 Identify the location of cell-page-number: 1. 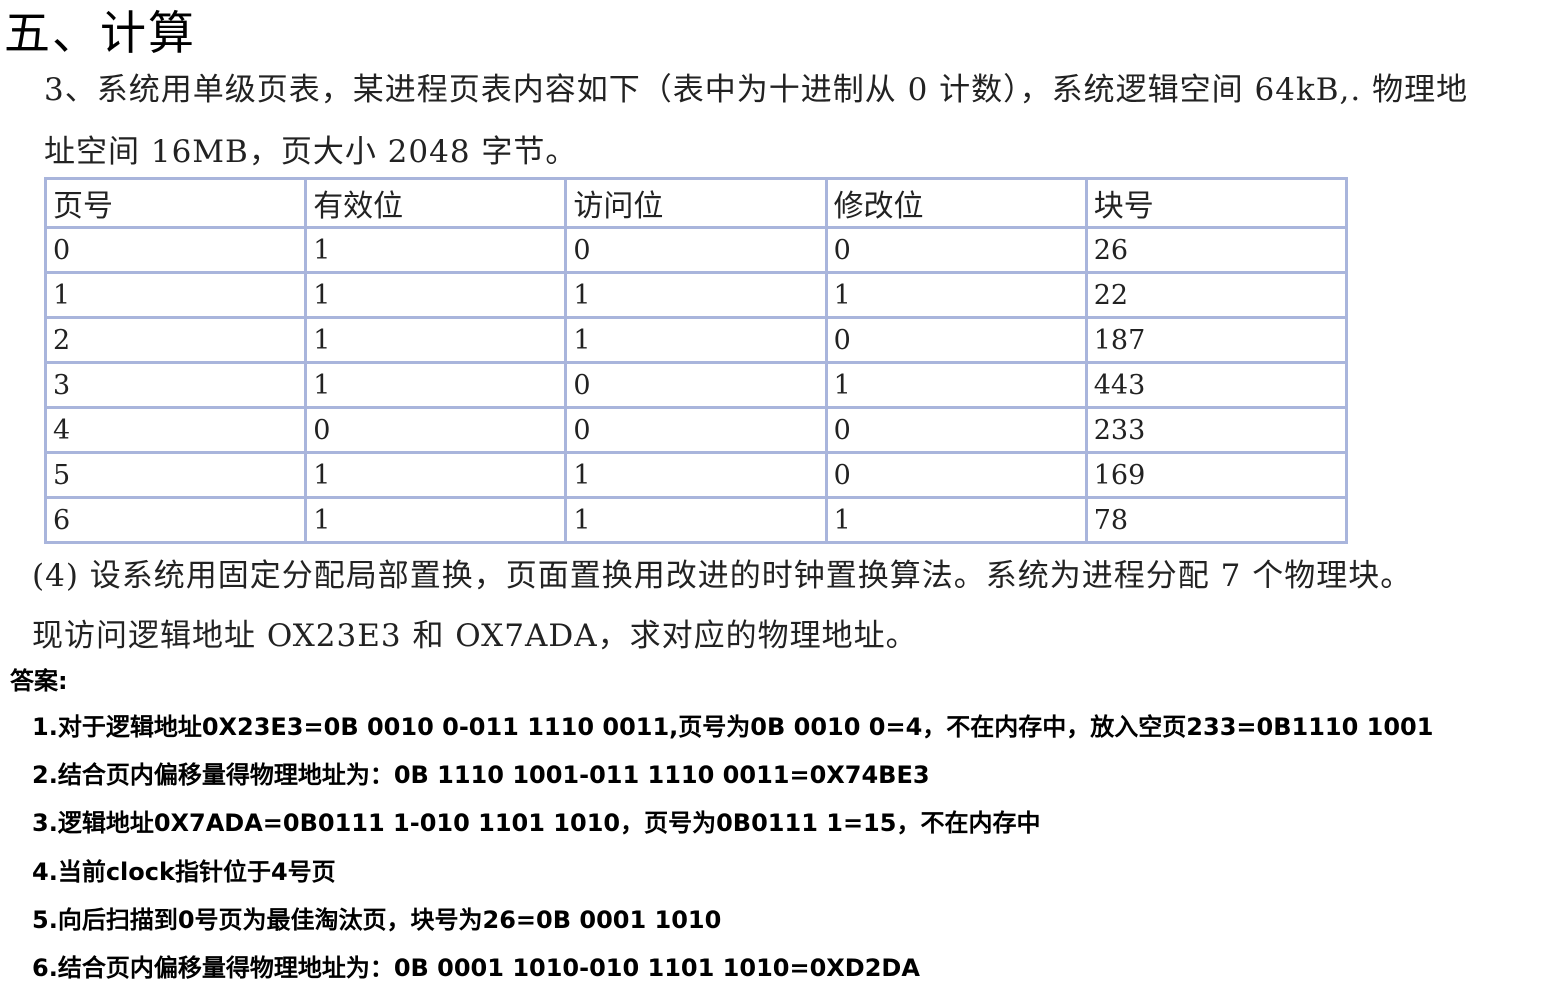
(175, 295).